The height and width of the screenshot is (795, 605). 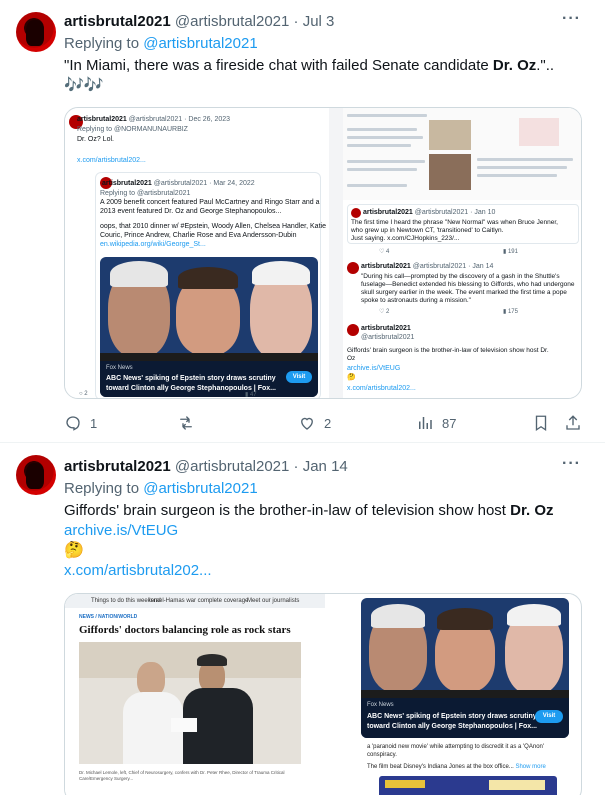 I want to click on replying-prefix: Replying to, so click(x=102, y=43).